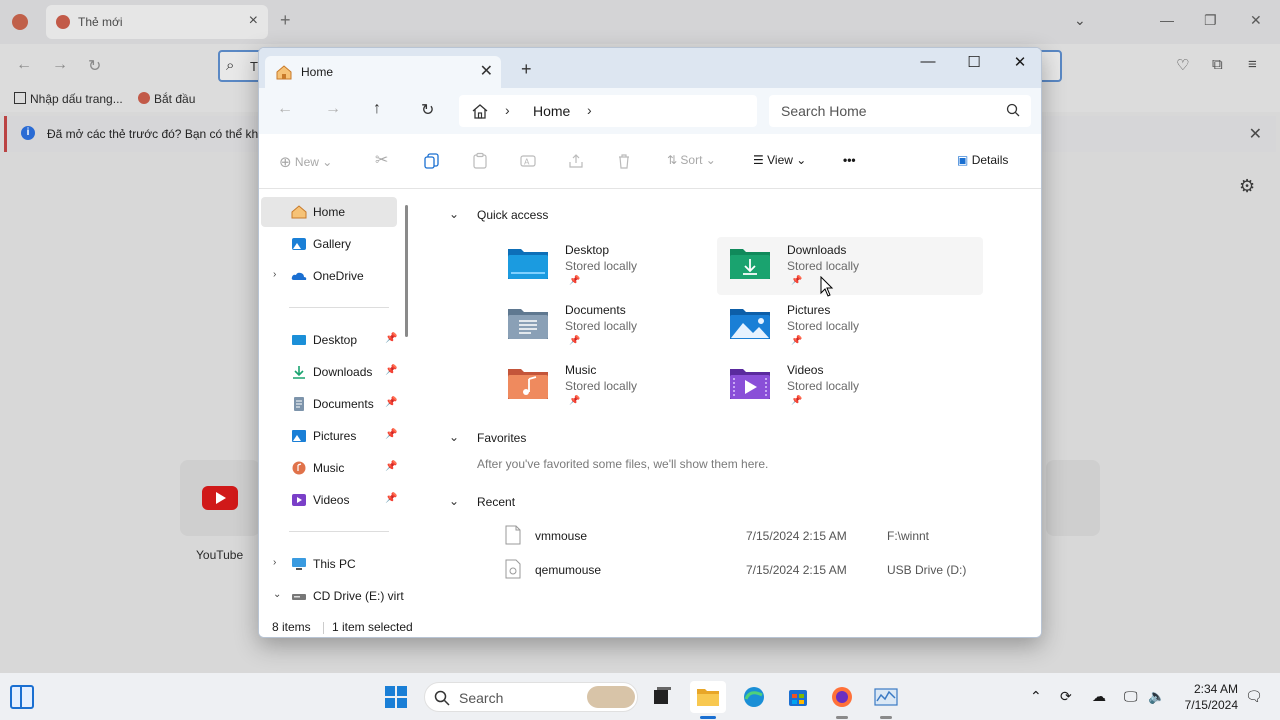  What do you see at coordinates (1036, 696) in the screenshot?
I see `show-hidden-icons-chevron-icon: ⌃` at bounding box center [1036, 696].